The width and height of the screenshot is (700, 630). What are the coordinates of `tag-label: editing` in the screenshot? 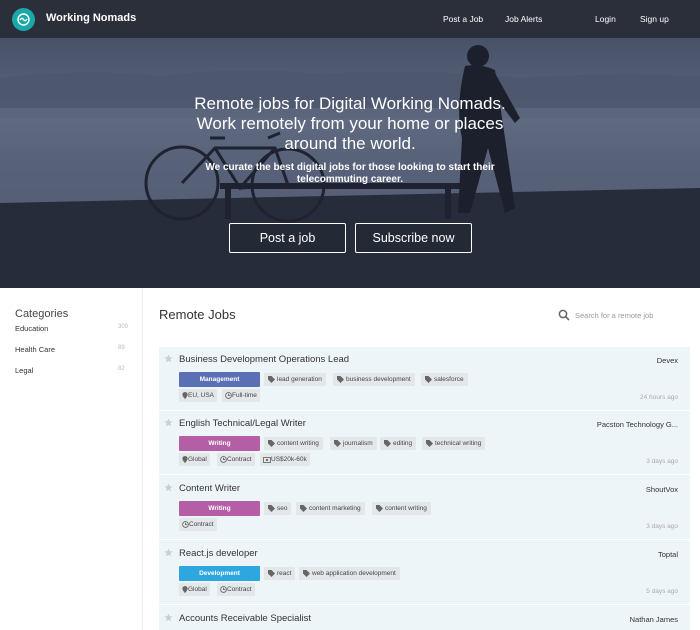 It's located at (403, 443).